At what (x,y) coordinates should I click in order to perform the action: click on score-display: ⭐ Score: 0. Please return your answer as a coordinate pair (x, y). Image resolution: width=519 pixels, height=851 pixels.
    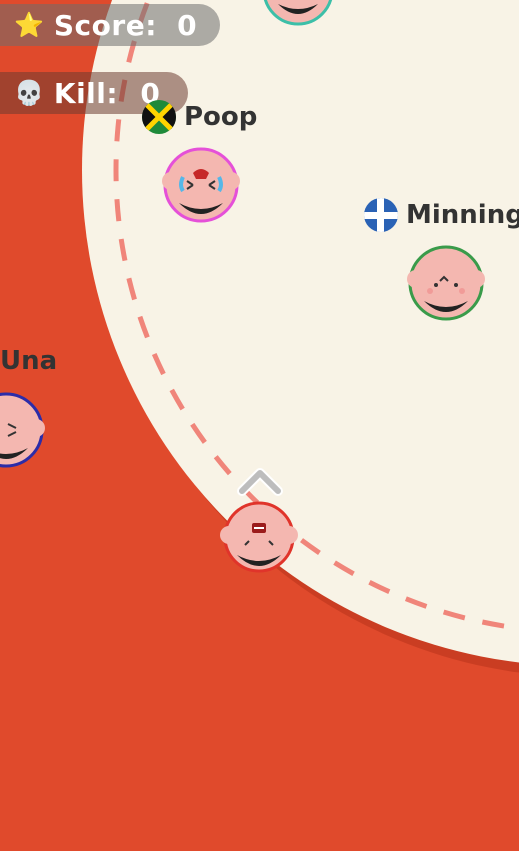
    Looking at the image, I should click on (110, 25).